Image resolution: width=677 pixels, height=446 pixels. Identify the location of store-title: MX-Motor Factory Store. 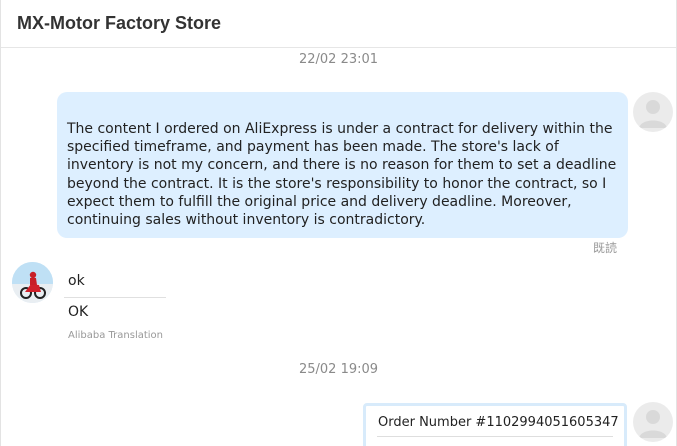
(119, 23).